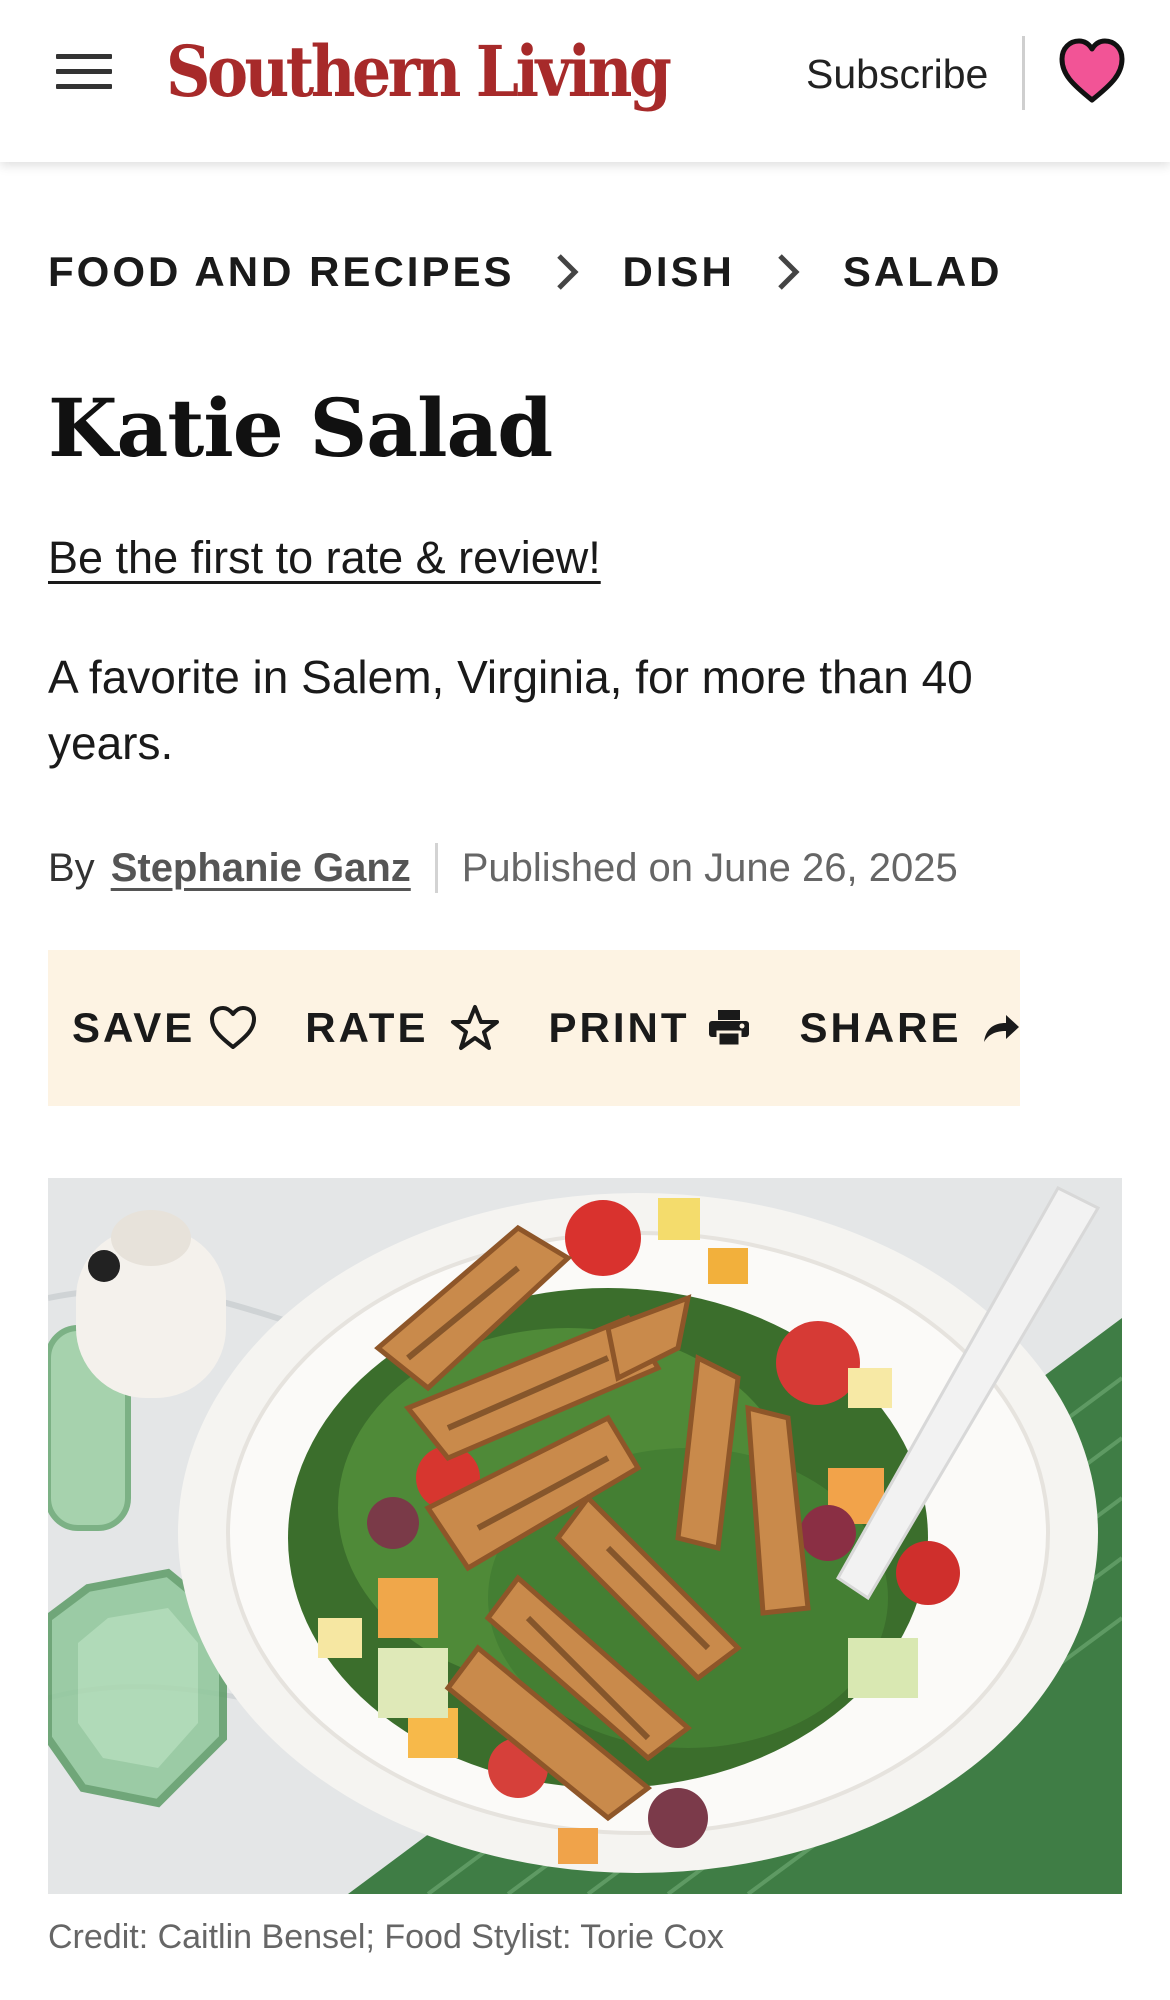 The image size is (1170, 2000). I want to click on printer-icon, so click(729, 1029).